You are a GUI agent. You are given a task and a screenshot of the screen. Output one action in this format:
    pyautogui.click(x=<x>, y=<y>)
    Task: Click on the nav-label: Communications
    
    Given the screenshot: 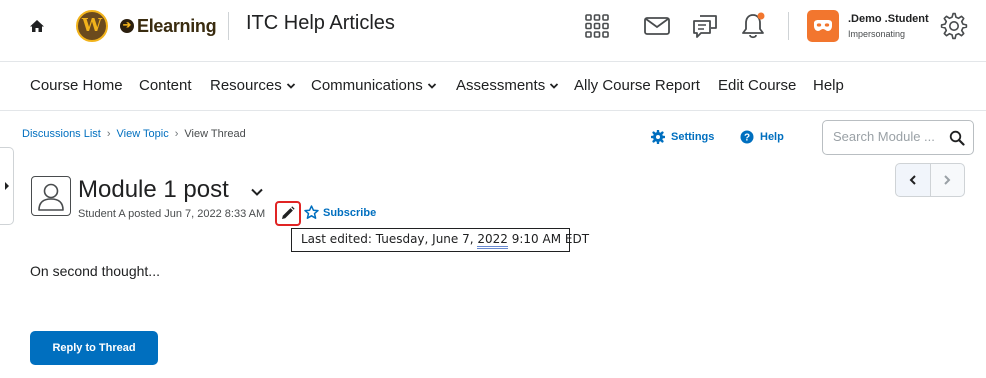 What is the action you would take?
    pyautogui.click(x=367, y=85)
    